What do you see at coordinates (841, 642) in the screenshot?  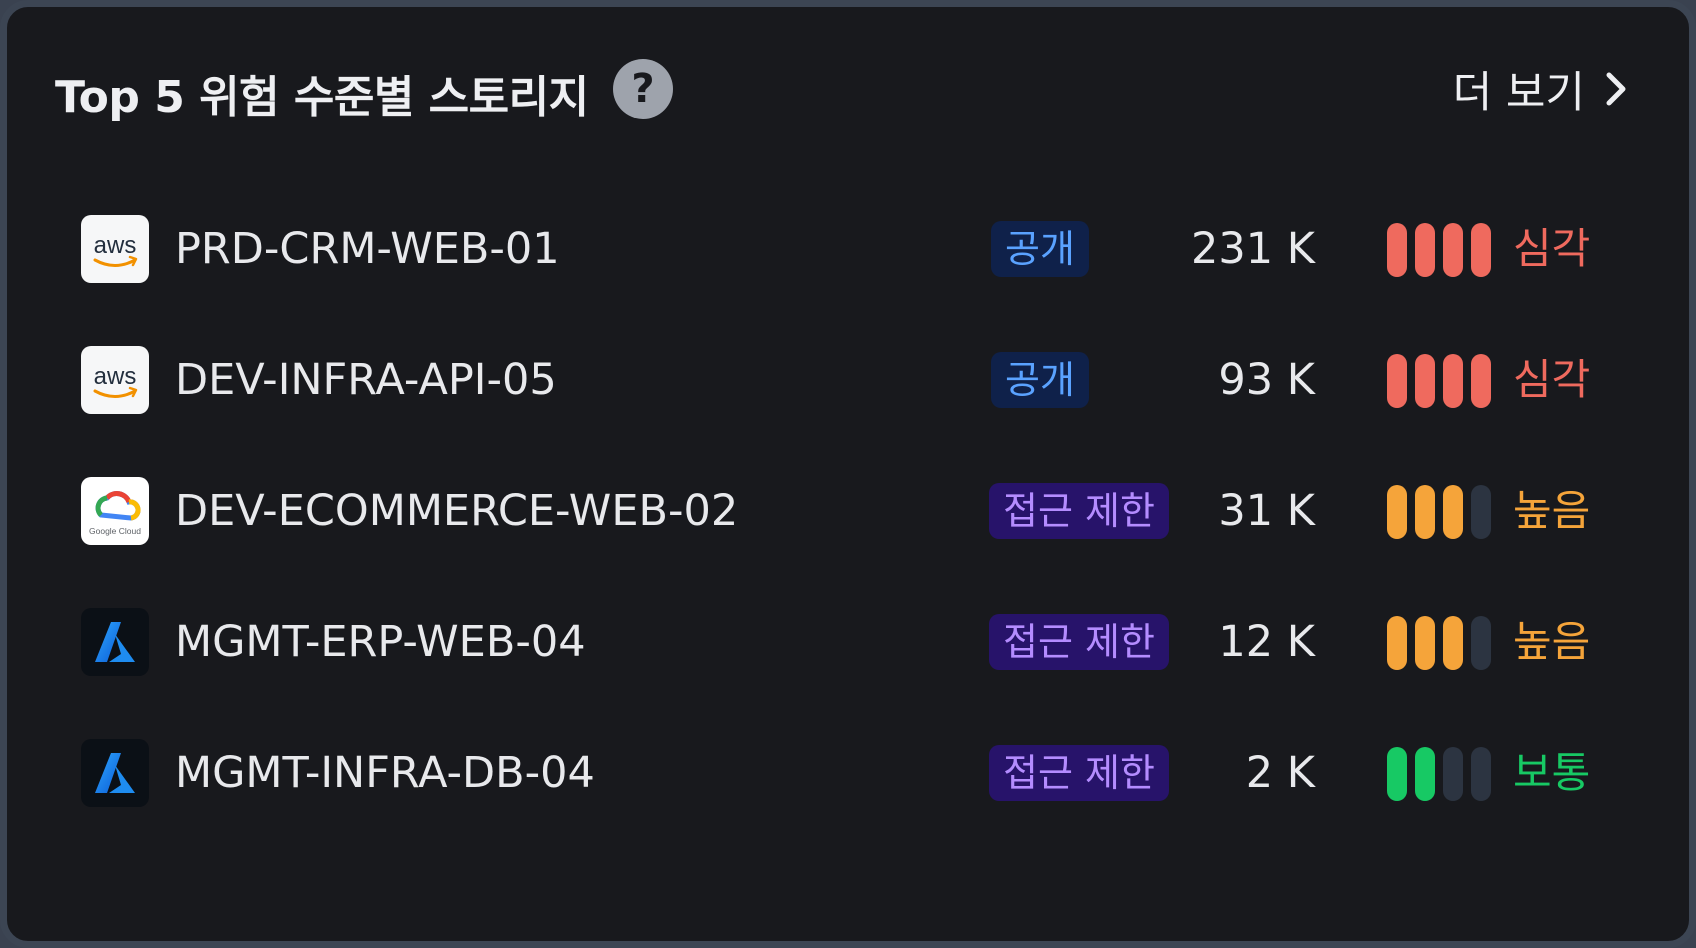 I see `storage-row: MGMT-ERP-WEB-04 접근 제한 12 K 높음` at bounding box center [841, 642].